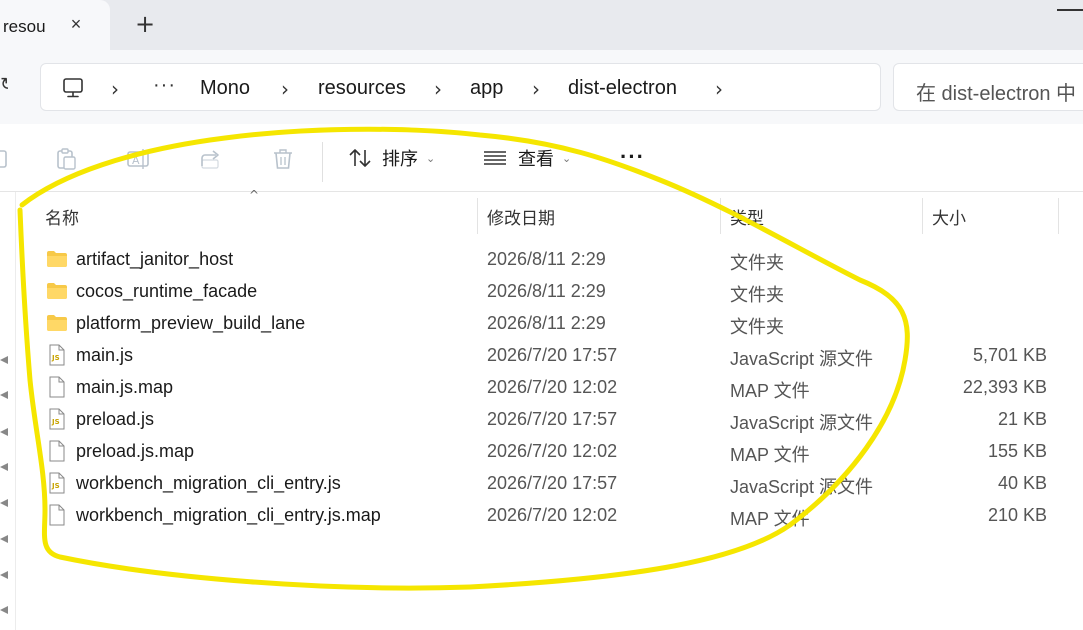  What do you see at coordinates (155, 259) in the screenshot?
I see `file-name: artifact_janitor_host` at bounding box center [155, 259].